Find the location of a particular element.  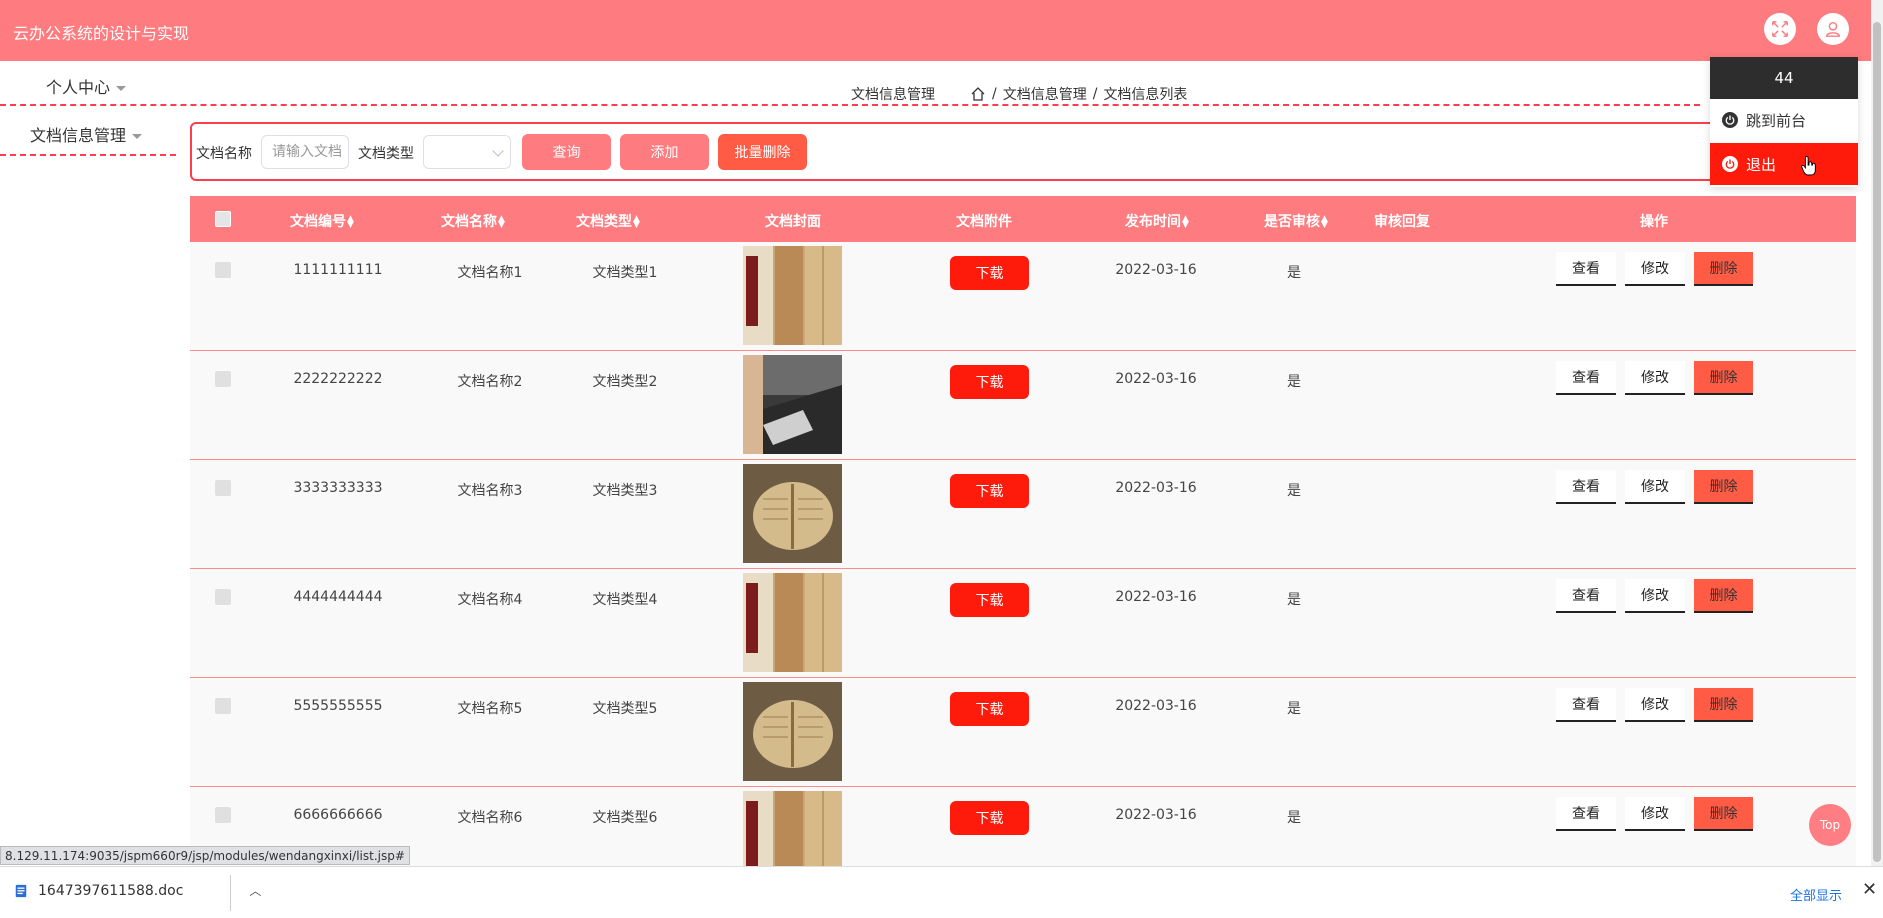

doc-name-cell: 文档名称6 is located at coordinates (490, 818).